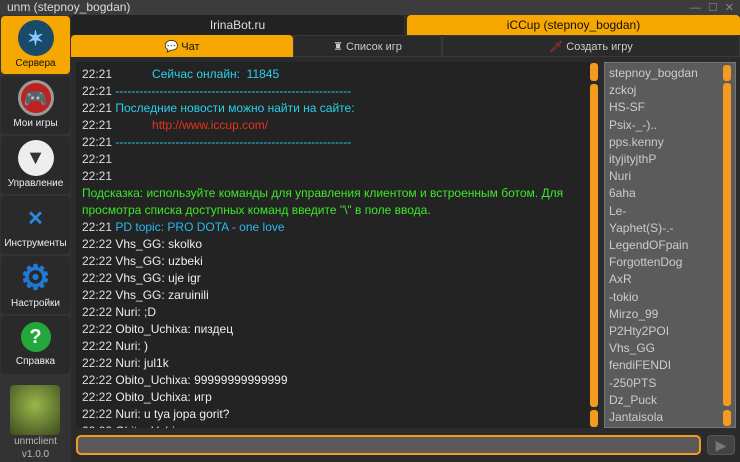 The image size is (740, 462). What do you see at coordinates (159, 261) in the screenshot?
I see `message-text: Vhs_GG: uzbeki` at bounding box center [159, 261].